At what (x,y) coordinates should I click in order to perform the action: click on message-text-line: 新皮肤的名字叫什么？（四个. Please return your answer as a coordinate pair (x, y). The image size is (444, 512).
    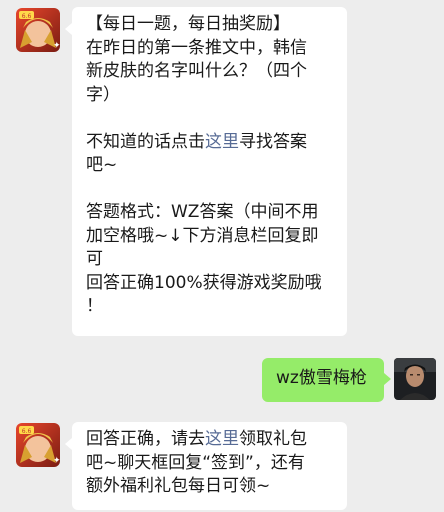
    Looking at the image, I should click on (196, 71).